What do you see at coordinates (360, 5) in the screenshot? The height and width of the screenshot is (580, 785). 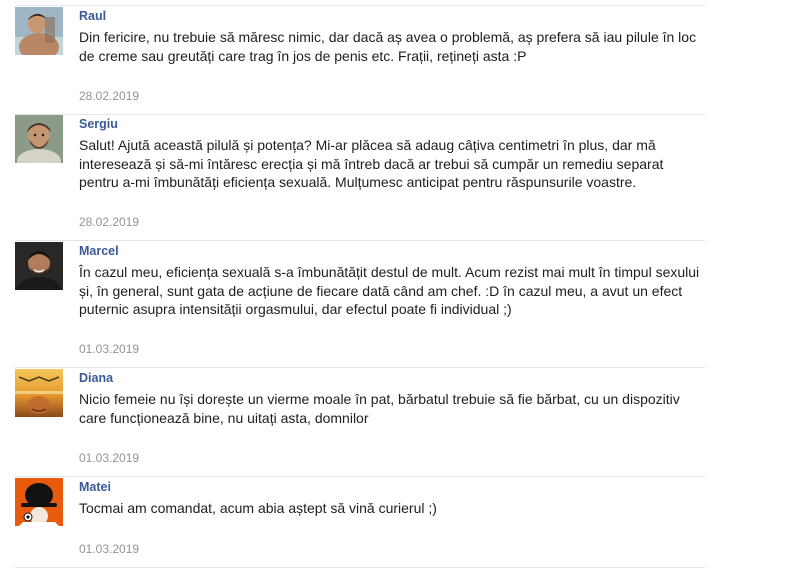 I see `top-divider` at bounding box center [360, 5].